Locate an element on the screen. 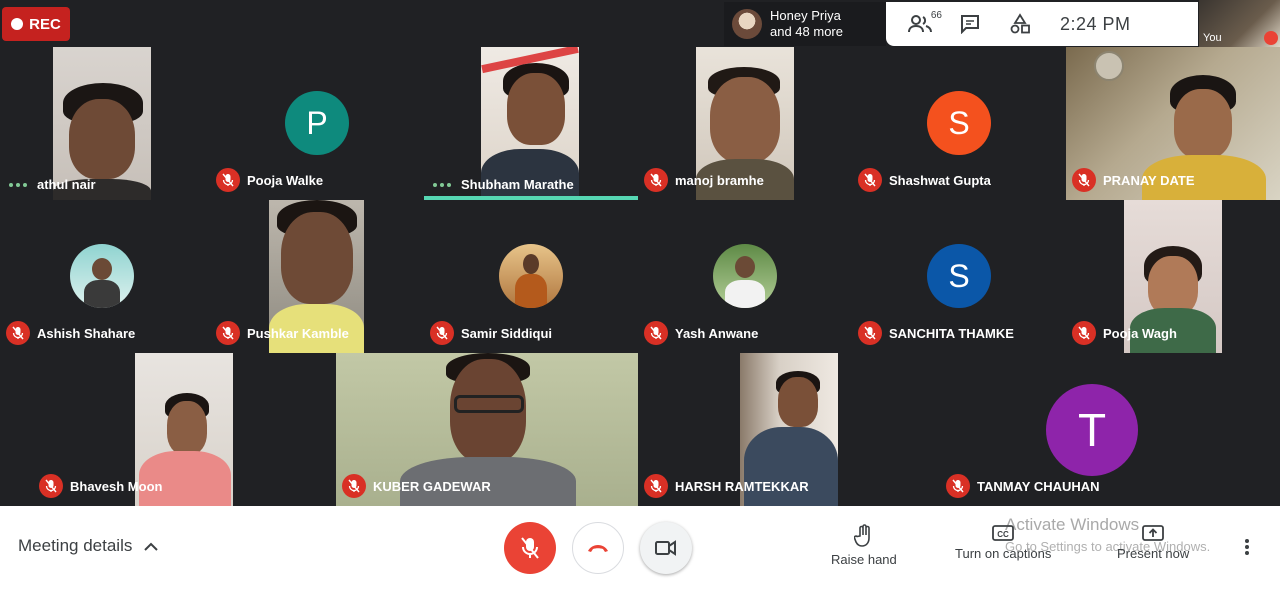 Image resolution: width=1280 pixels, height=589 pixels. chat-icon is located at coordinates (970, 24).